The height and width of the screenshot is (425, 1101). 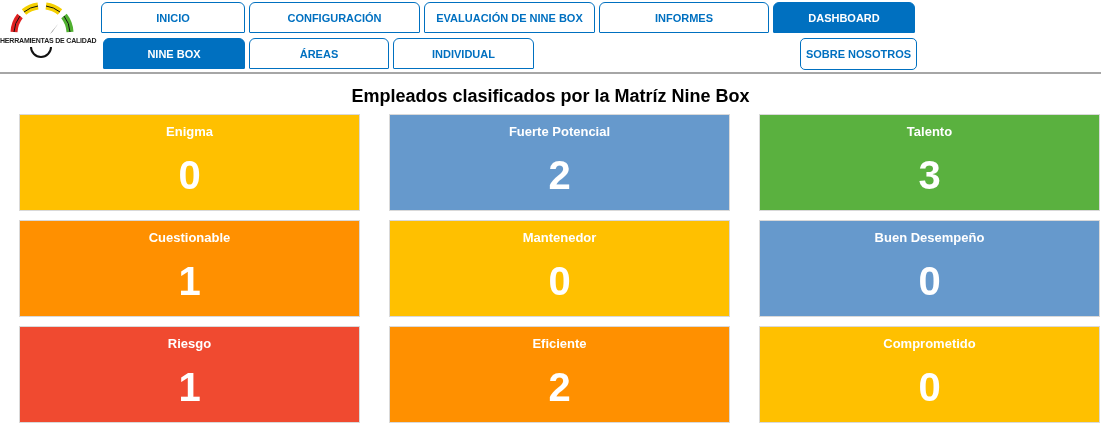 What do you see at coordinates (550, 96) in the screenshot?
I see `page-title: Empleados clasificados por la Matríz Nine Box` at bounding box center [550, 96].